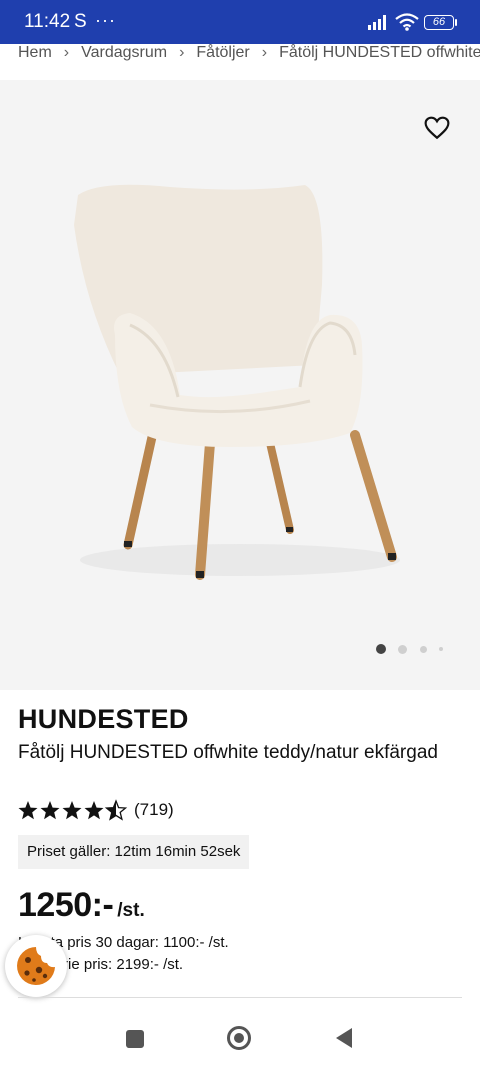  I want to click on breadcrumb-current-product: Fåtölj HUNDESTED offwhite t, so click(379, 53).